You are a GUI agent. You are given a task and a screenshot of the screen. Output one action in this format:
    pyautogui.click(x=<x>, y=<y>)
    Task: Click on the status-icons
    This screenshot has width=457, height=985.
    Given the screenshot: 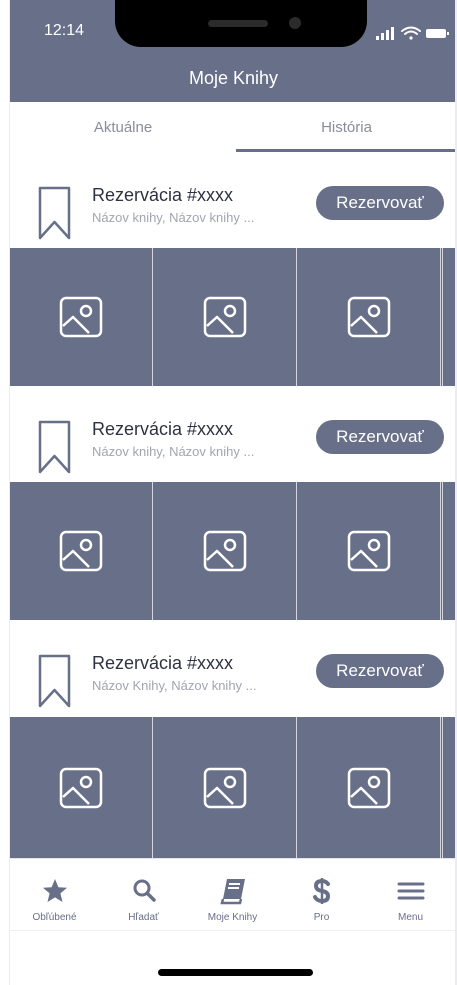 What is the action you would take?
    pyautogui.click(x=412, y=33)
    